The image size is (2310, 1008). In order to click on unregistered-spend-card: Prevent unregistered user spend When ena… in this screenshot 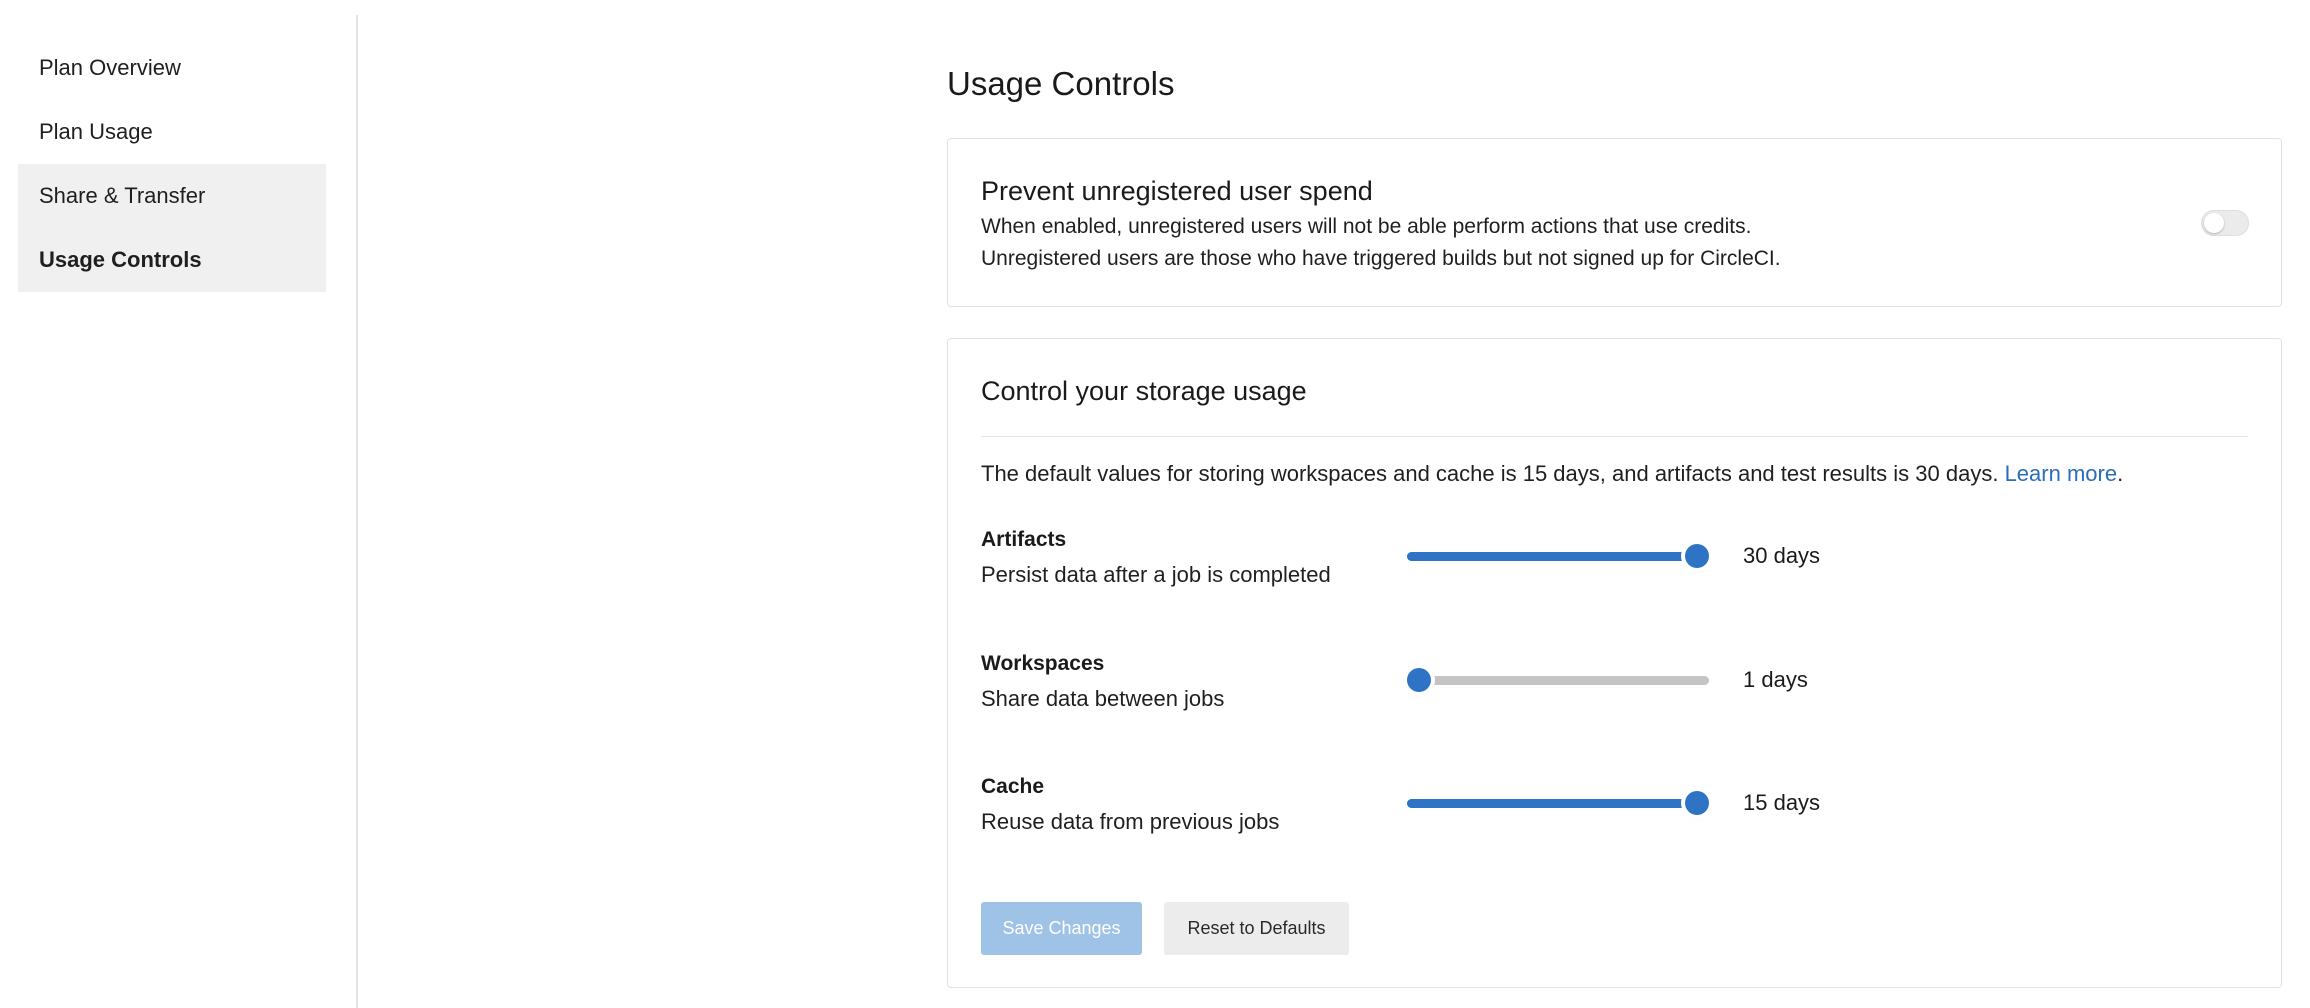, I will do `click(1614, 222)`.